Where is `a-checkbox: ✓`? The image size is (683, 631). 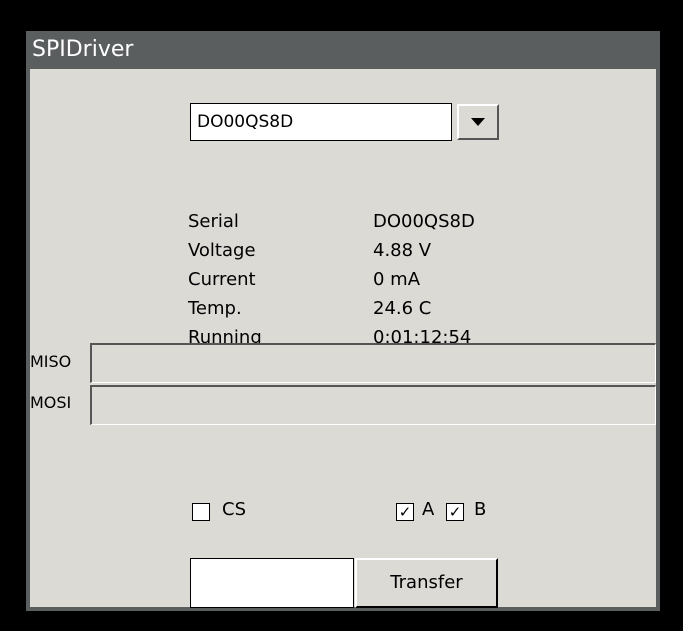 a-checkbox: ✓ is located at coordinates (405, 512).